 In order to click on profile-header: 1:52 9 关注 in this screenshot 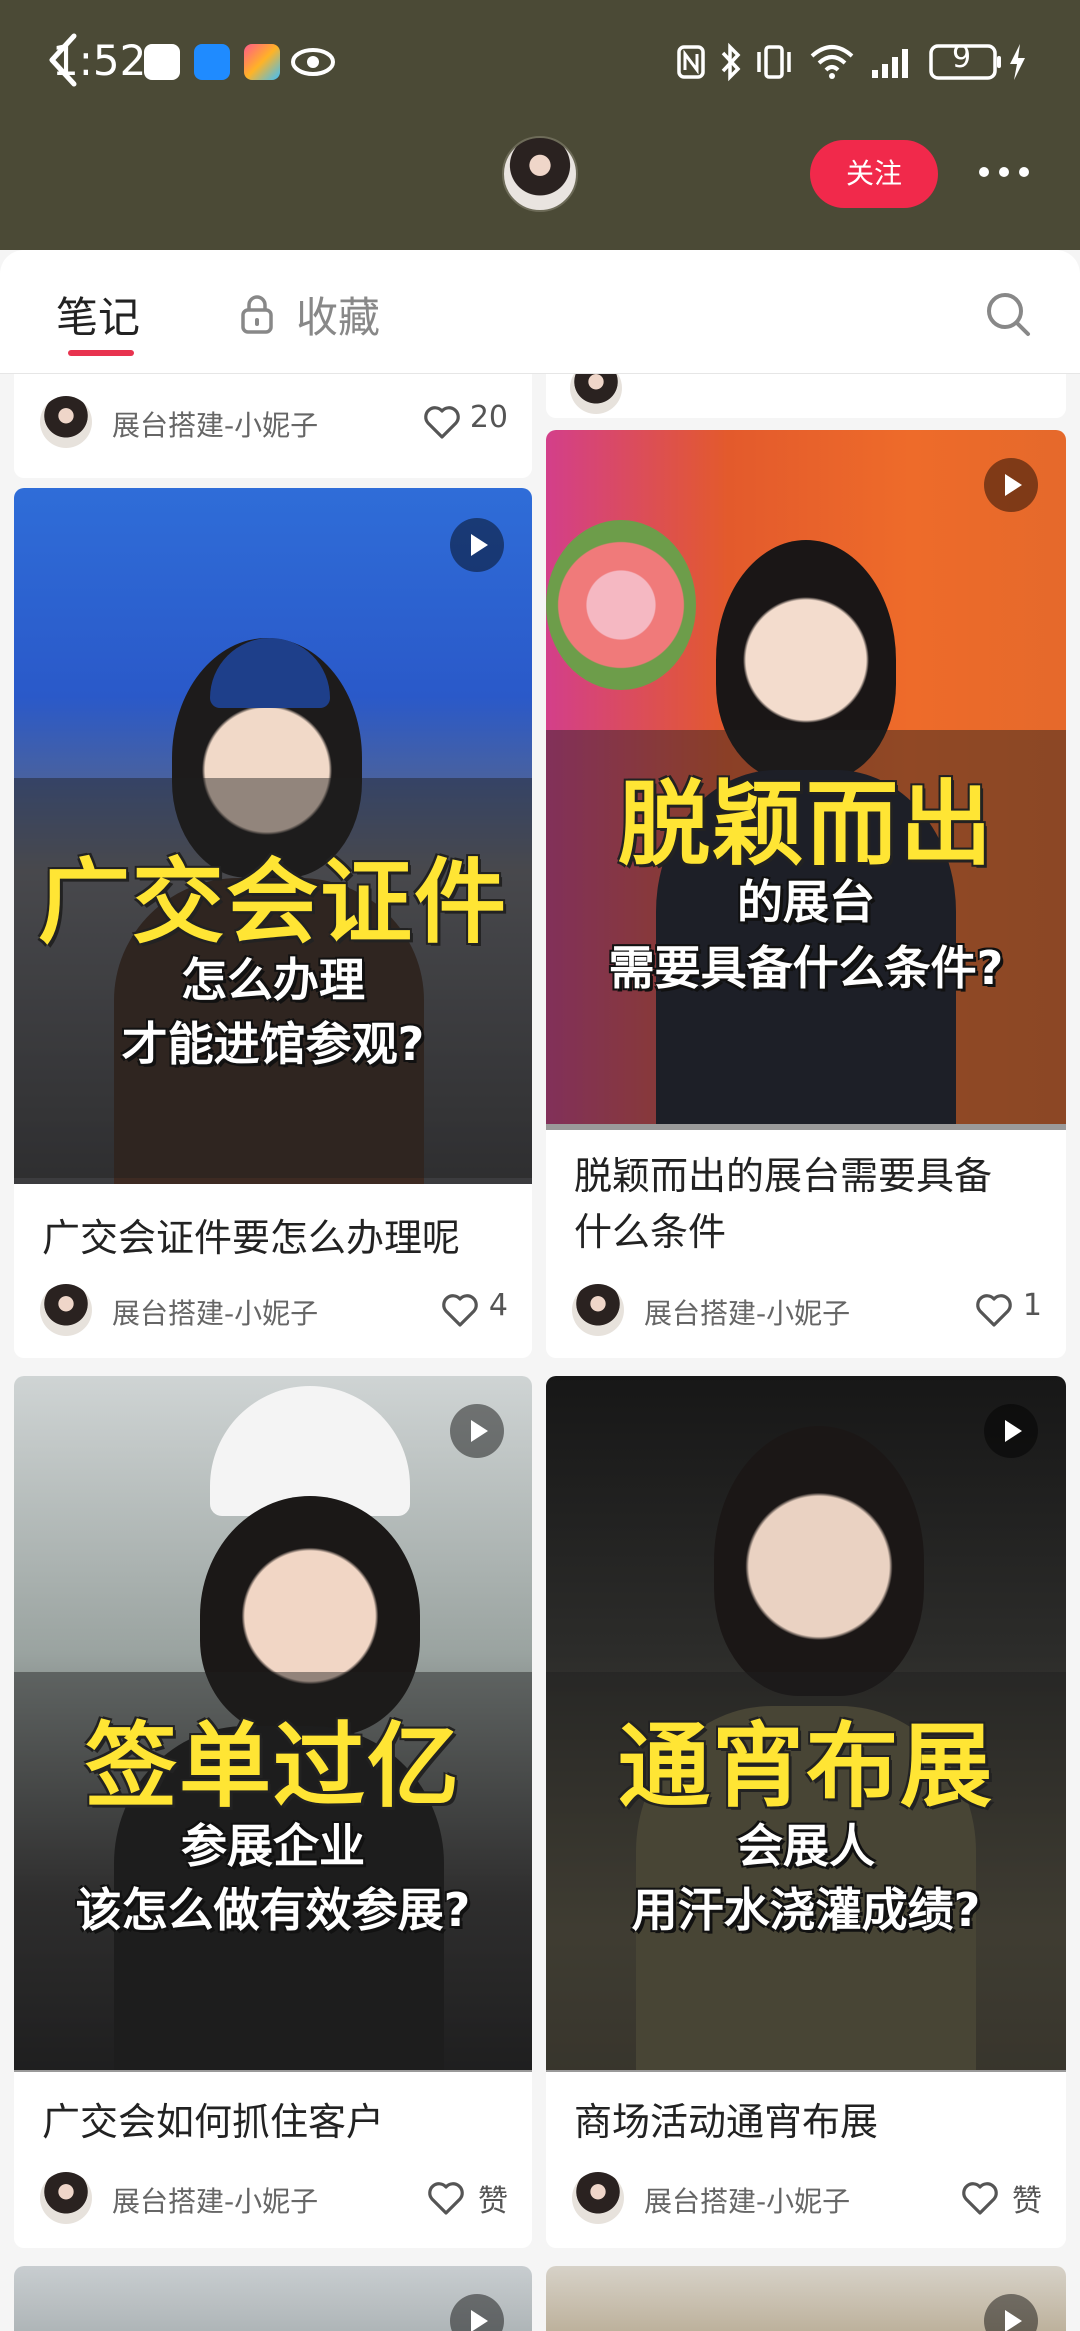, I will do `click(540, 125)`.